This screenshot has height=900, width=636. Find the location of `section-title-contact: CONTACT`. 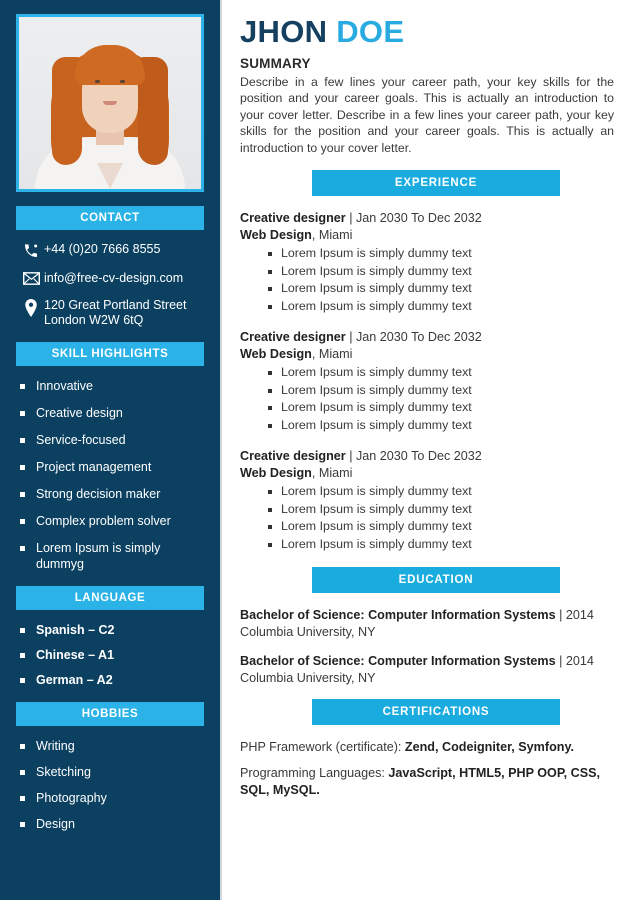

section-title-contact: CONTACT is located at coordinates (110, 218).